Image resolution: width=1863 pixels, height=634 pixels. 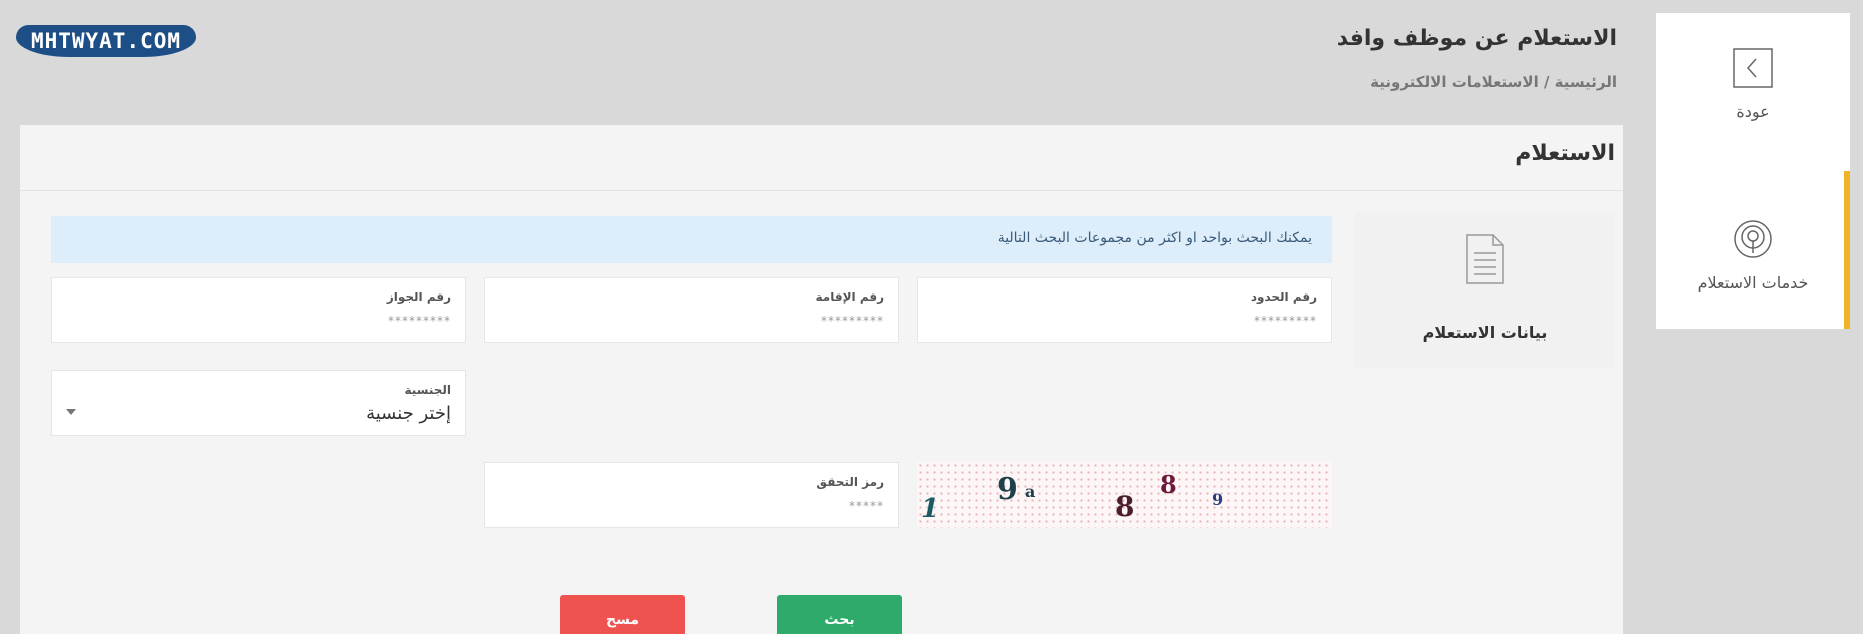 What do you see at coordinates (1847, 250) in the screenshot?
I see `active-indicator` at bounding box center [1847, 250].